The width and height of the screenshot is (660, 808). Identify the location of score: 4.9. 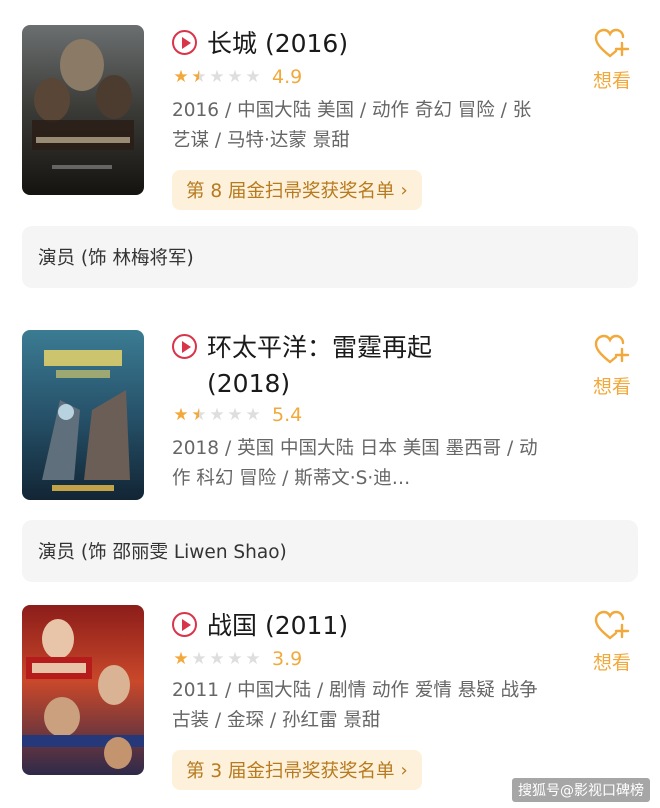
(287, 77).